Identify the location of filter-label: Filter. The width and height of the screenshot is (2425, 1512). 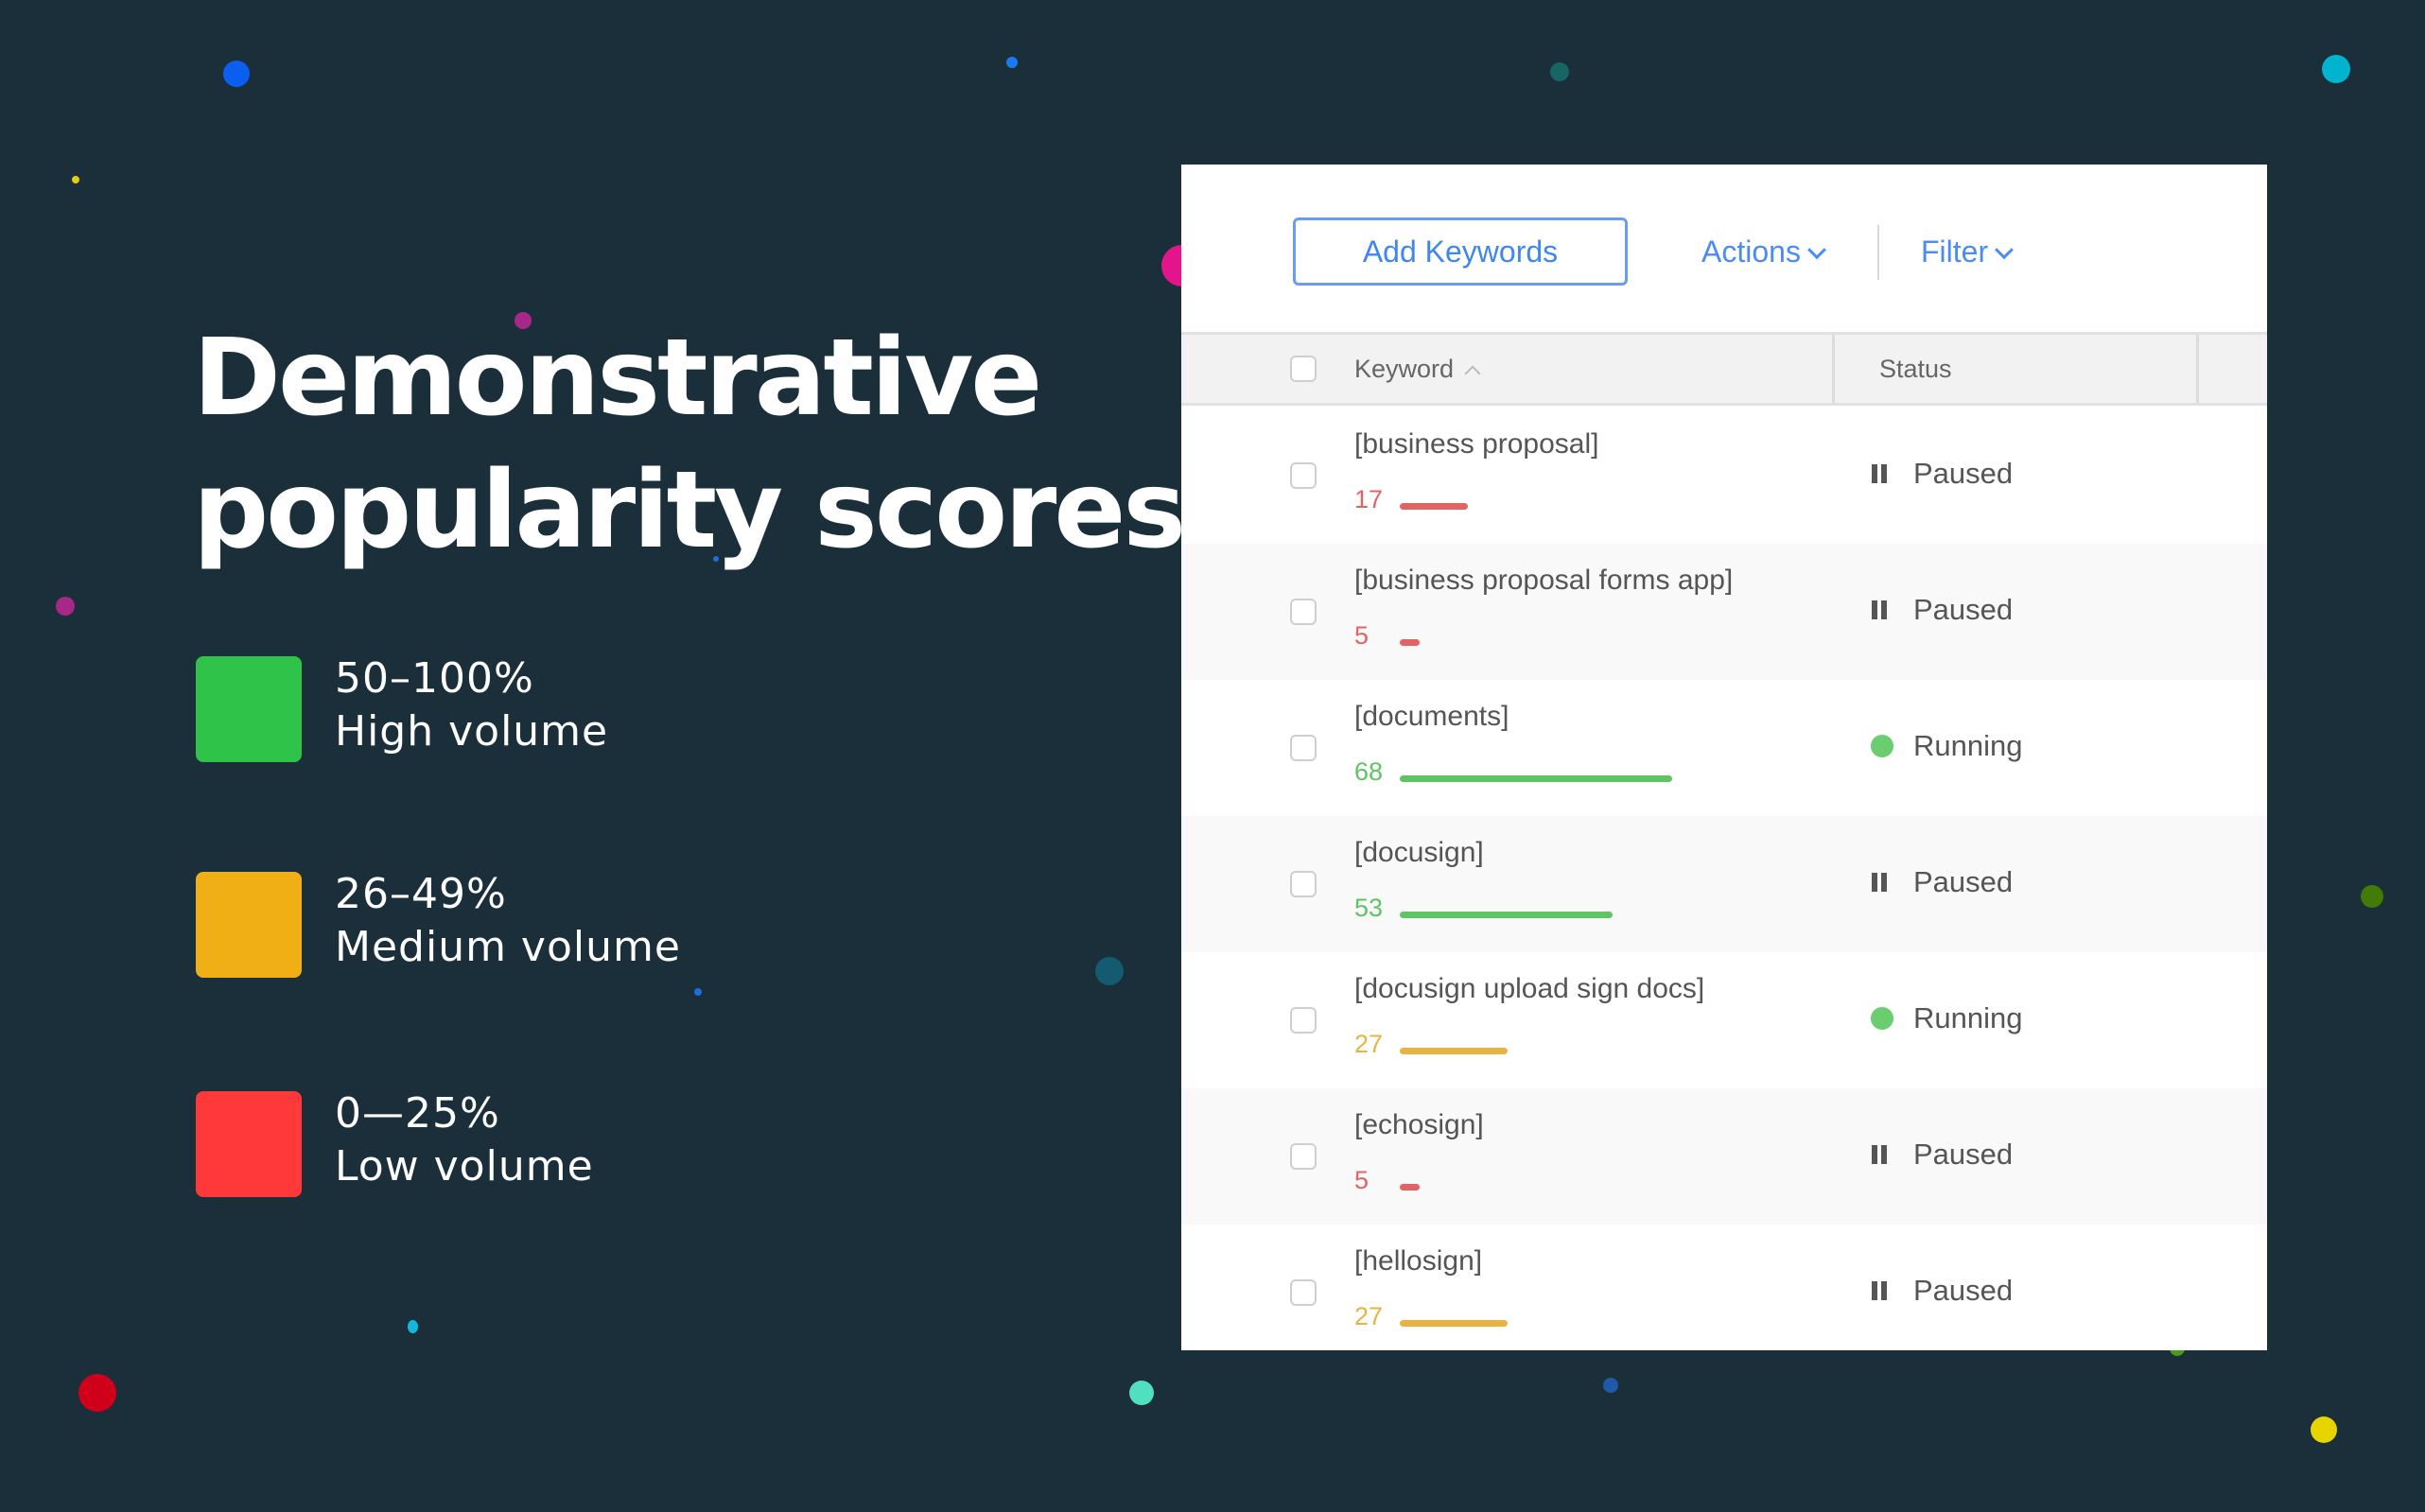
(1955, 252).